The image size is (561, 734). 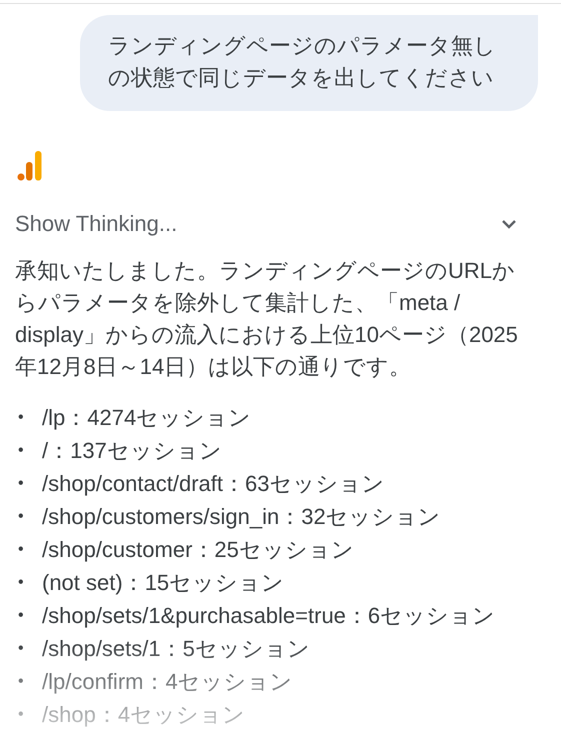 I want to click on list-item: /shop：4セッション, so click(x=144, y=715).